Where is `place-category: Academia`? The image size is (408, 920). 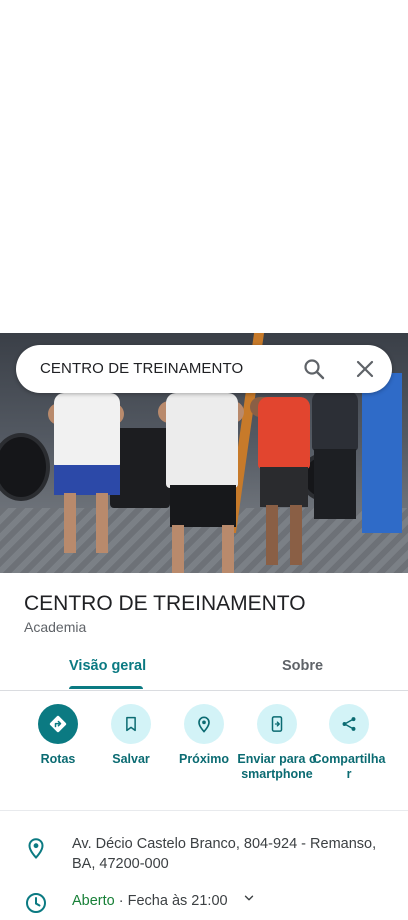
place-category: Academia is located at coordinates (55, 627).